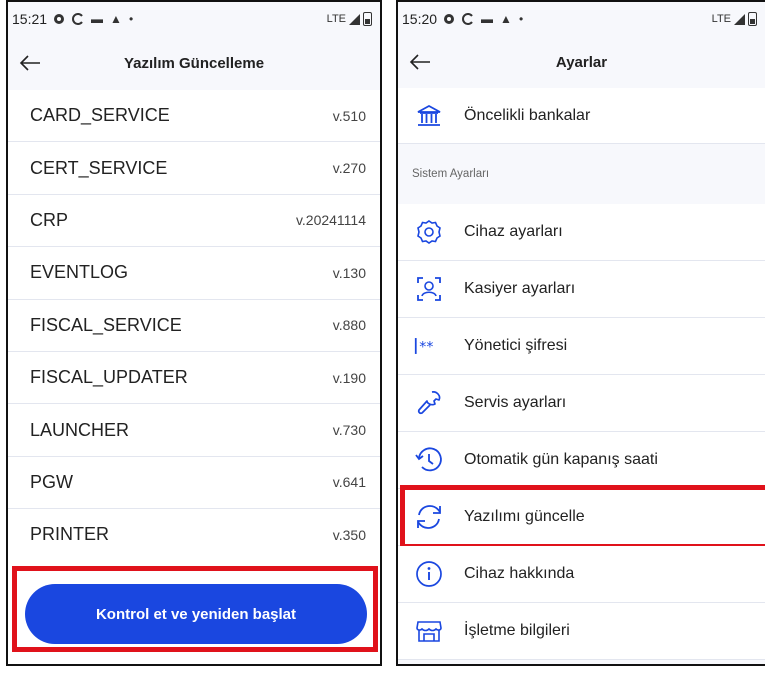 This screenshot has height=674, width=765. I want to click on software-name: CARD_SERVICE, so click(100, 115).